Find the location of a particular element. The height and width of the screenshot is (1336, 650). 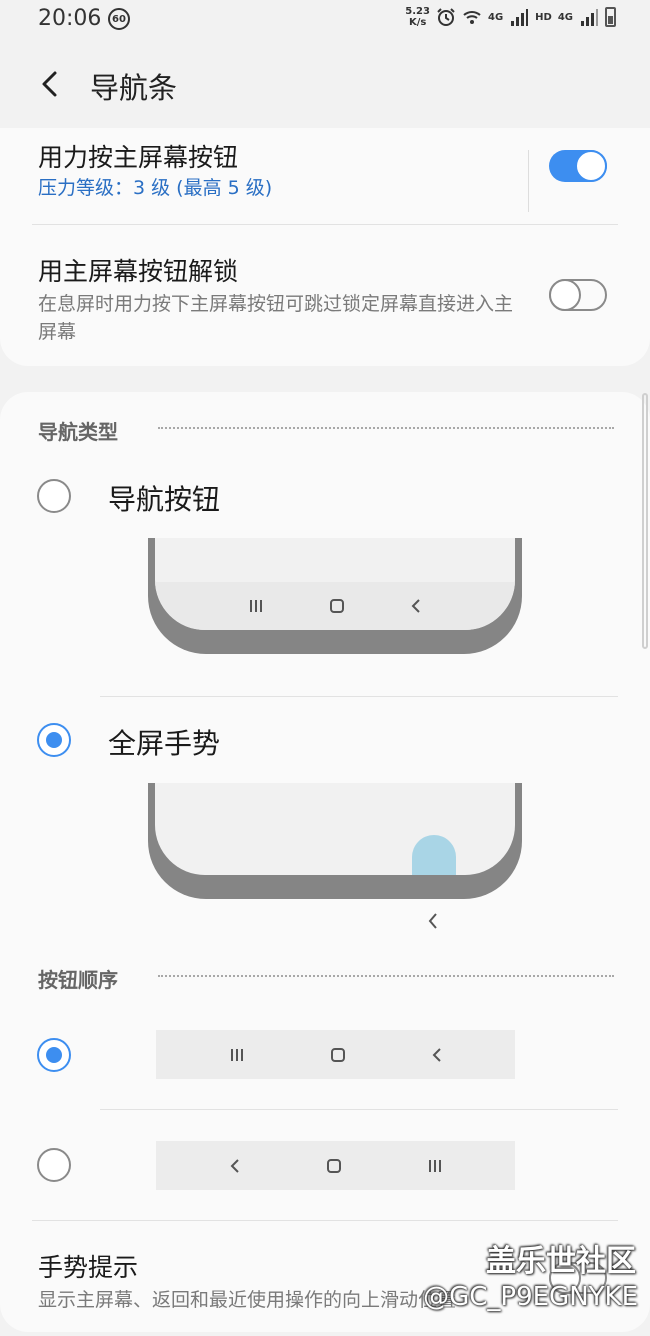

status-time: 20:06 is located at coordinates (70, 18).